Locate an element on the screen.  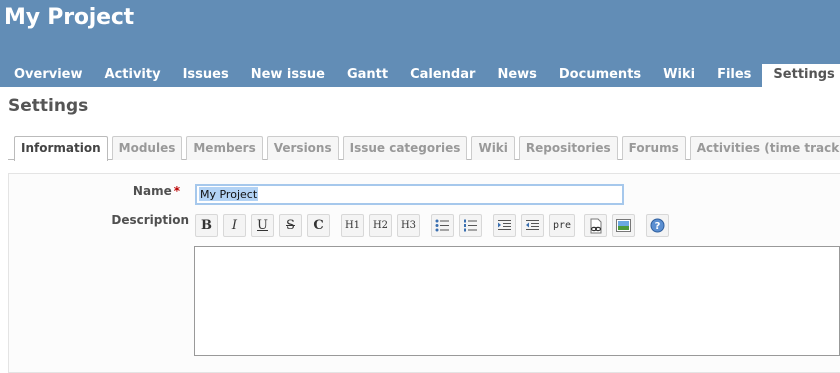
quote-button is located at coordinates (504, 225).